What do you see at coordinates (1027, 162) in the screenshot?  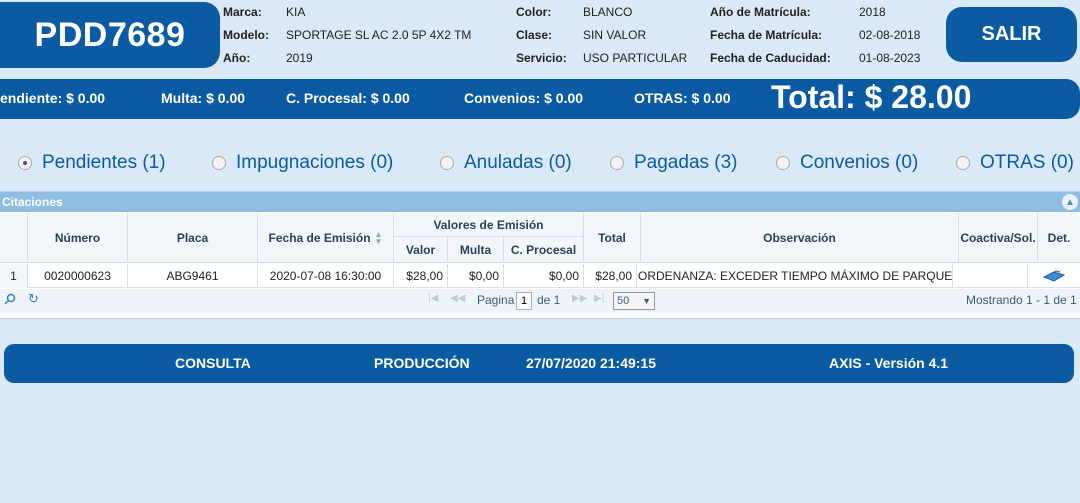 I see `tab-label: OTRAS (0)` at bounding box center [1027, 162].